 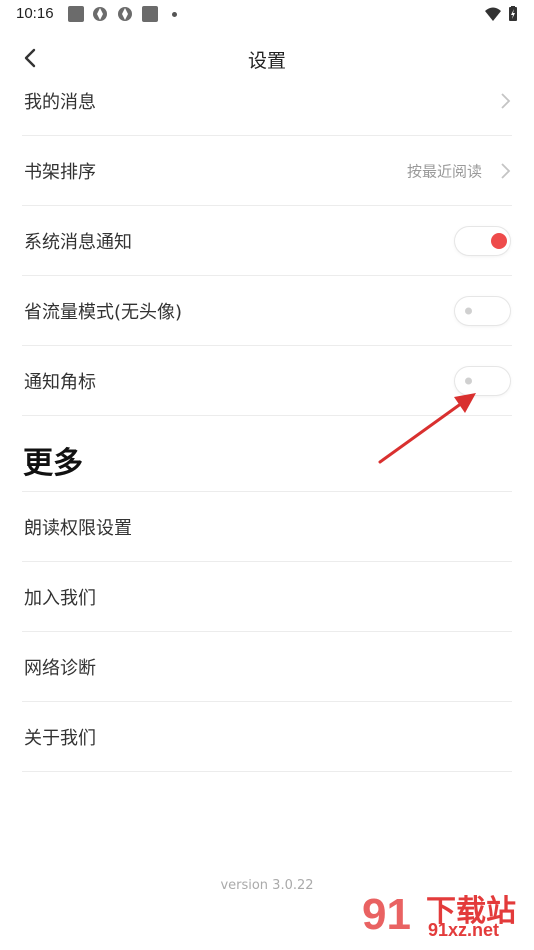 I want to click on row-label: 网络诊断, so click(x=60, y=668).